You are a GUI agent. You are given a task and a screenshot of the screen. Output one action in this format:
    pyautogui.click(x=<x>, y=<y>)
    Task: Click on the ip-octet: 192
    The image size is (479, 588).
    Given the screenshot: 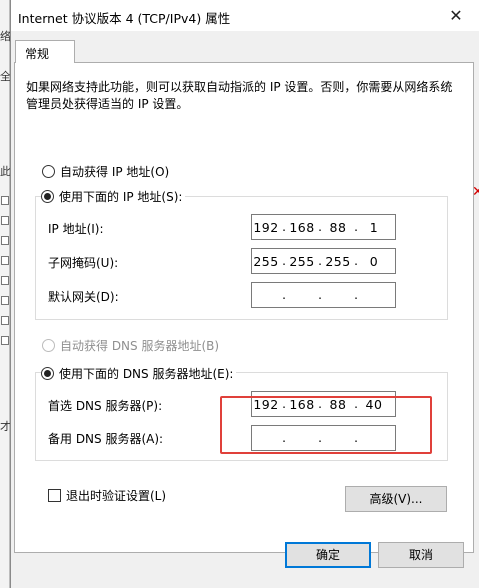 What is the action you would take?
    pyautogui.click(x=266, y=227)
    